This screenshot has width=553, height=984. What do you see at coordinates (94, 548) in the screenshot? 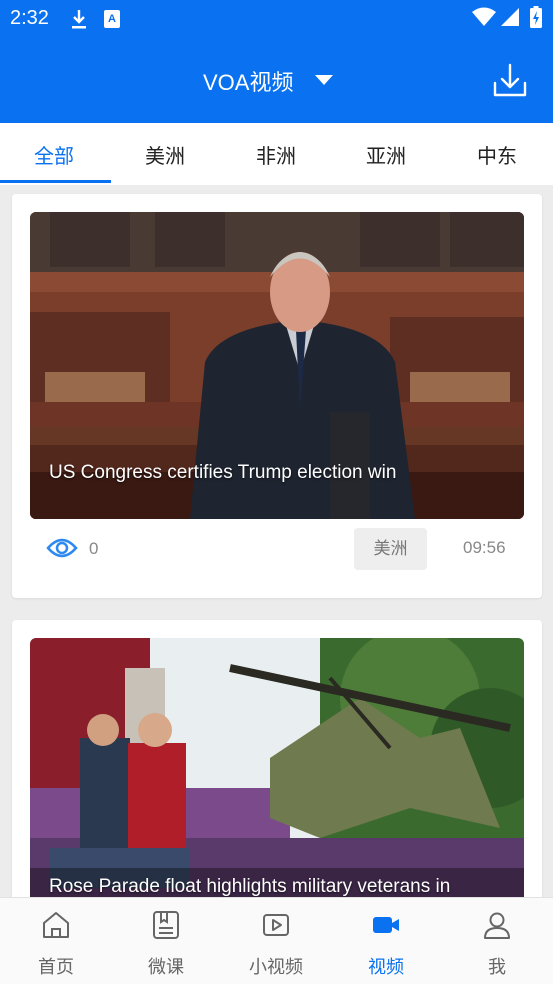
I see `view-count: 0` at bounding box center [94, 548].